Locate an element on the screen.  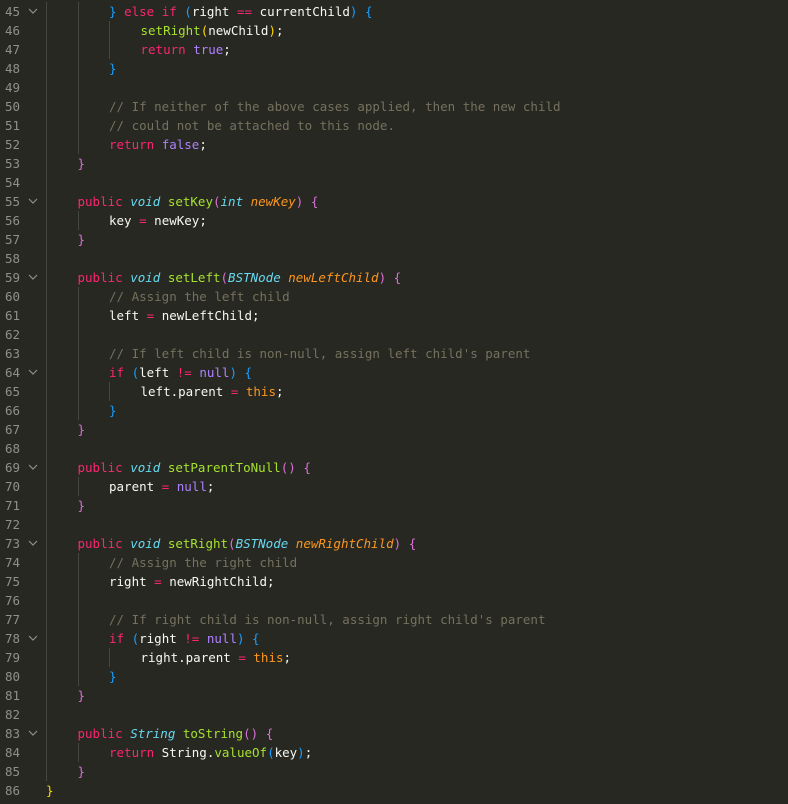
code-text: right.parent = this; is located at coordinates (216, 657).